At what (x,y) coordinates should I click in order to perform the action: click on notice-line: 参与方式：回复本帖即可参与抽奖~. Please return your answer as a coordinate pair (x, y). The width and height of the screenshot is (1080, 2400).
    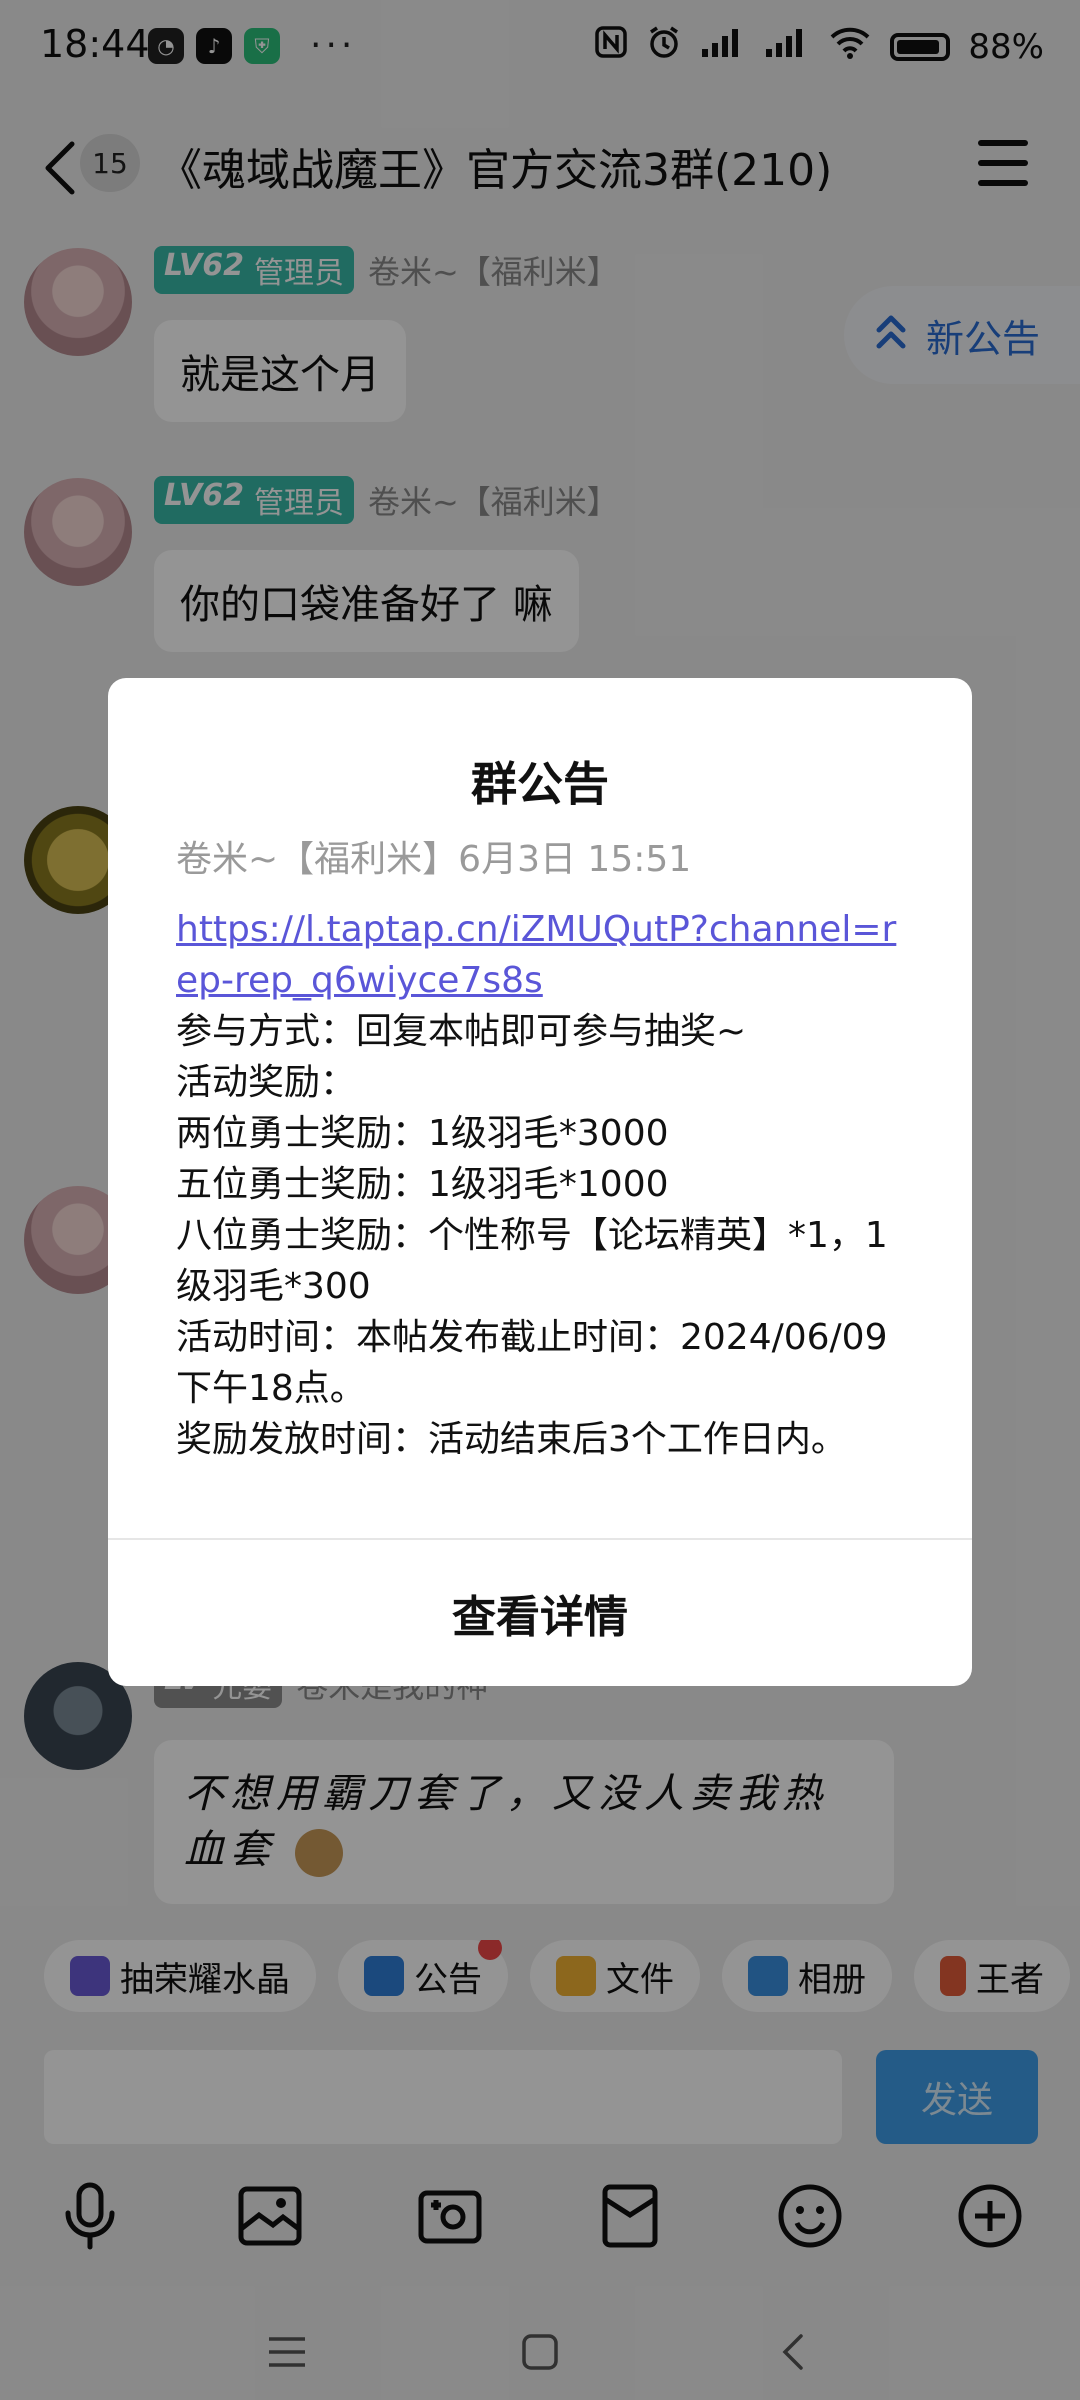
    Looking at the image, I should click on (461, 1031).